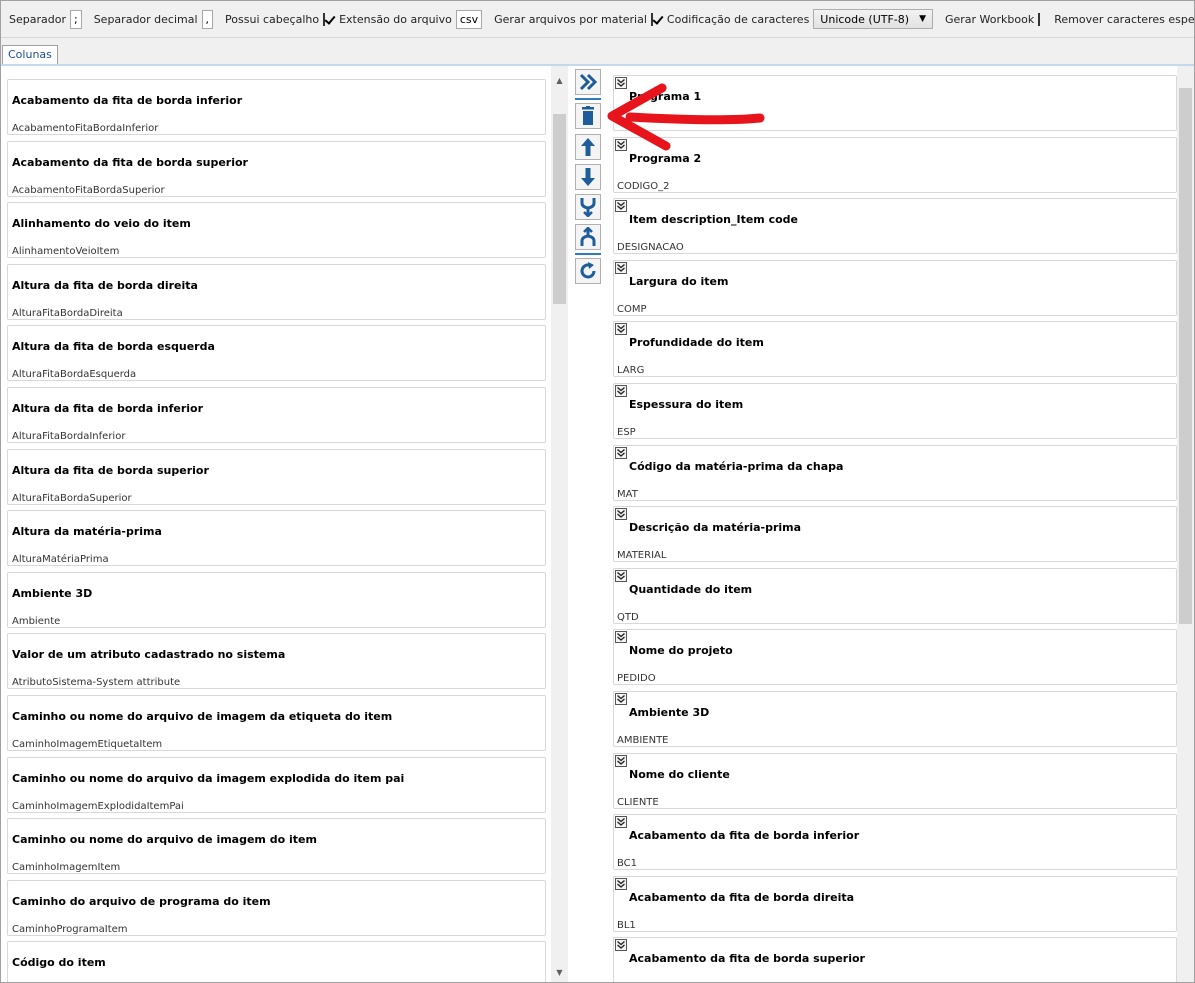  What do you see at coordinates (895, 719) in the screenshot?
I see `column-card: Ambiente 3D AMBIENTE` at bounding box center [895, 719].